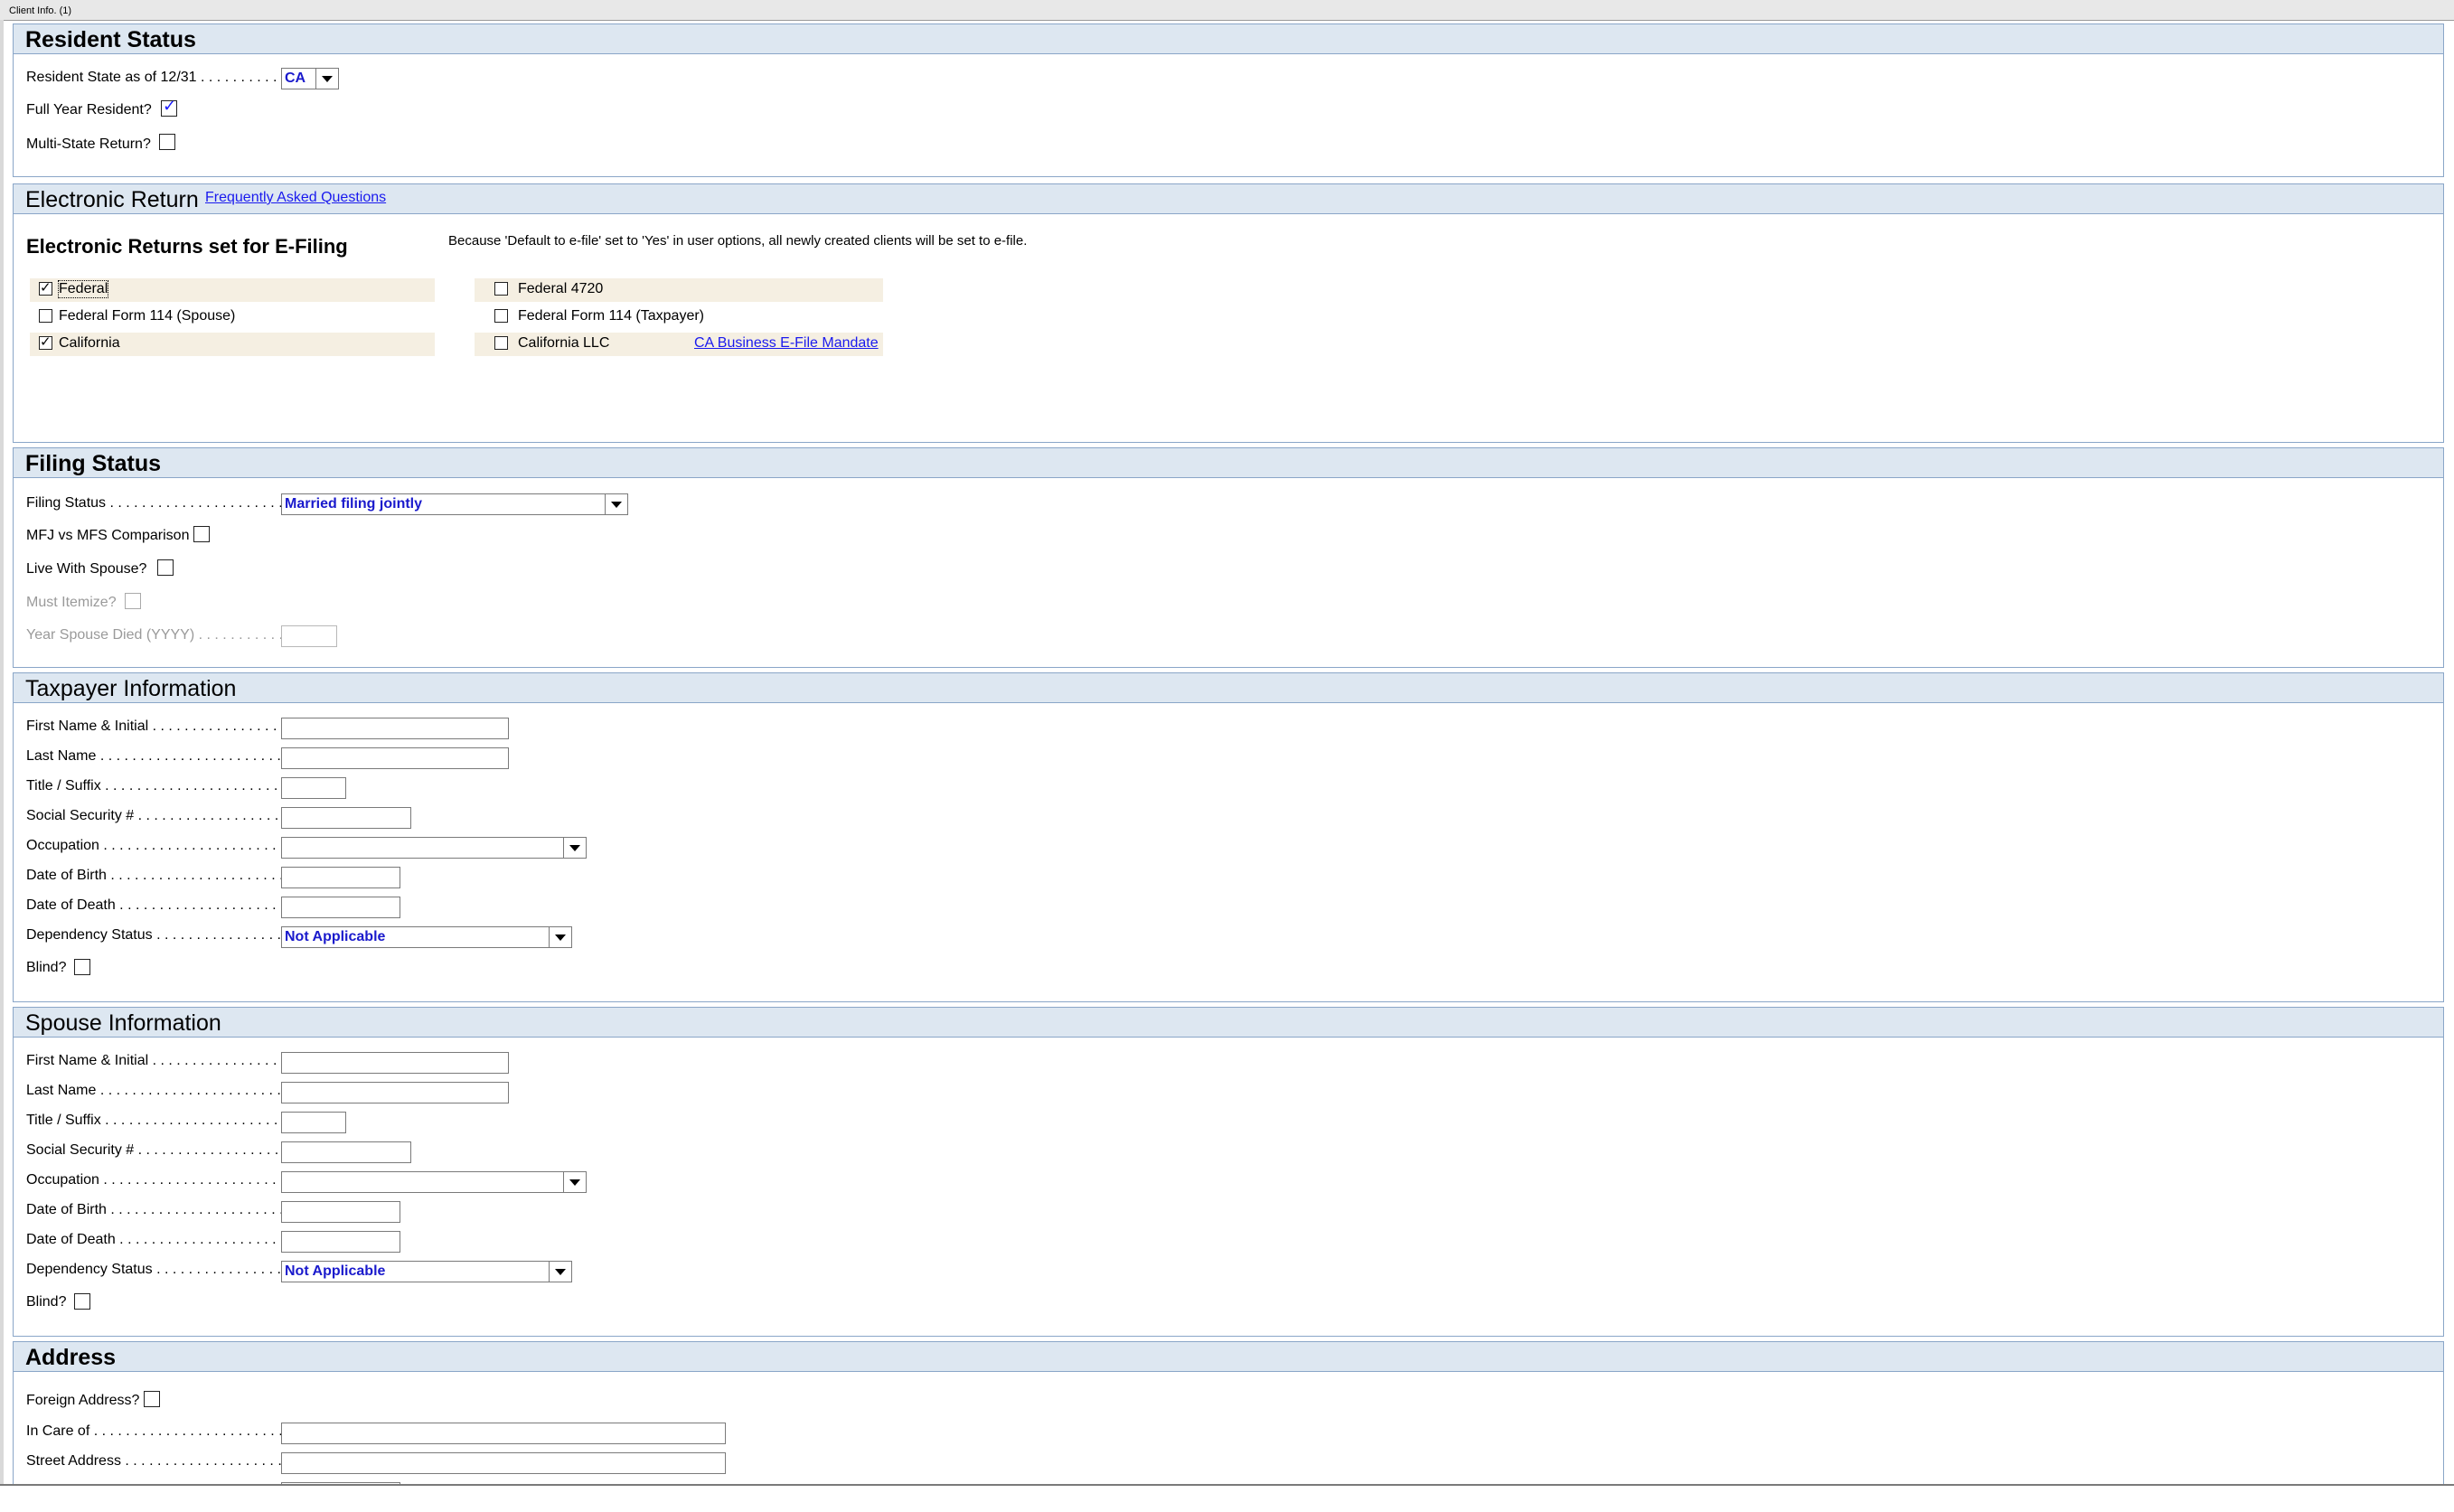 Image resolution: width=2454 pixels, height=1512 pixels. Describe the element at coordinates (133, 601) in the screenshot. I see `must-itemize-checkbox` at that location.